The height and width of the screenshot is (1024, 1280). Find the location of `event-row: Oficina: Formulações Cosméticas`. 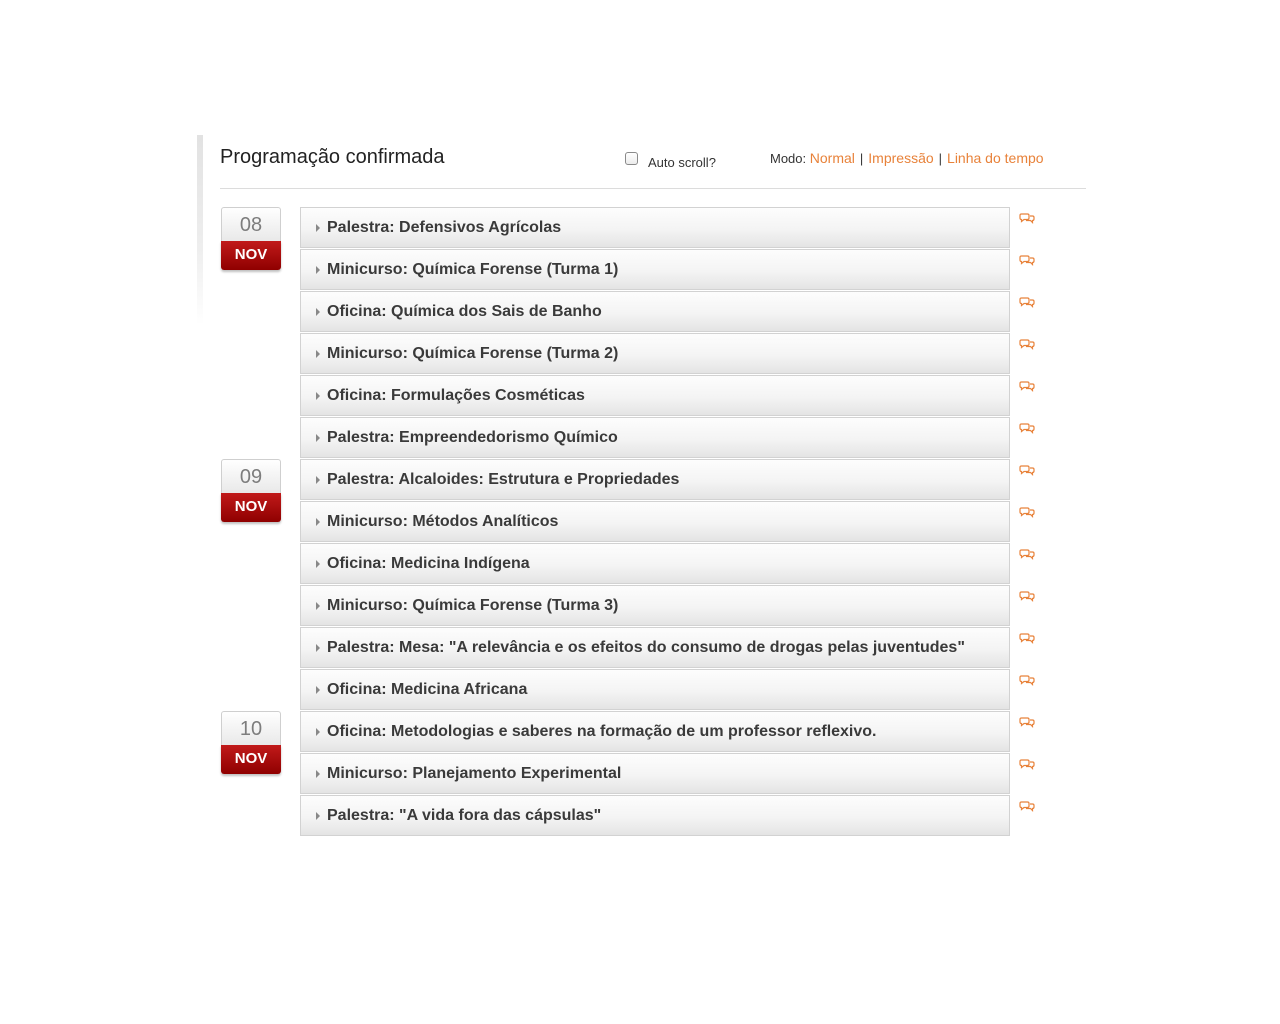

event-row: Oficina: Formulações Cosméticas is located at coordinates (680, 396).